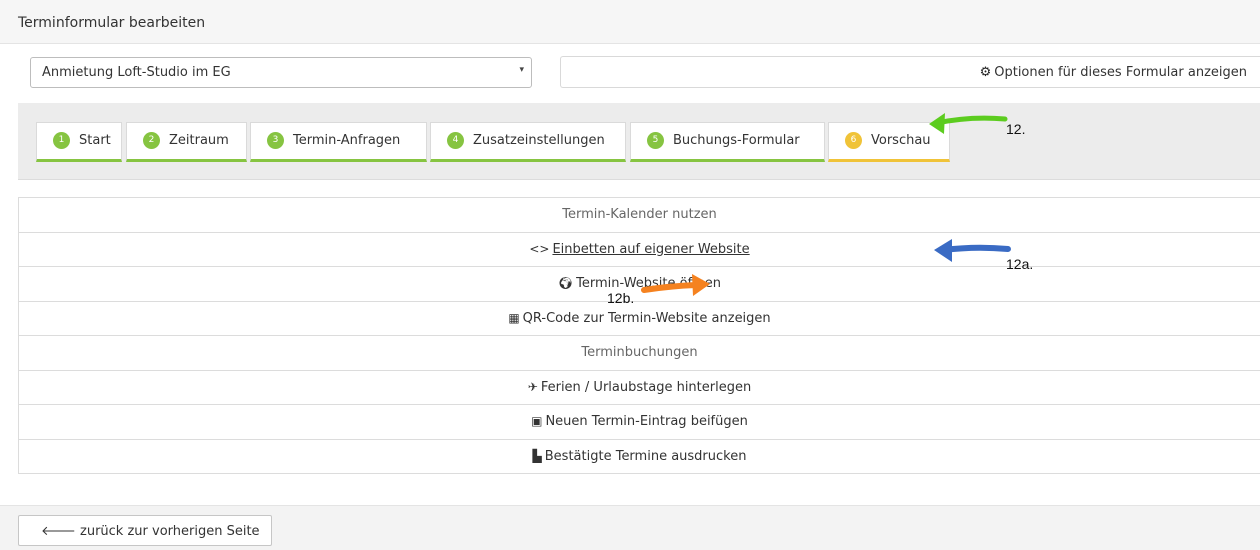 This screenshot has height=550, width=1260. I want to click on tab-zusatzeinstellungen: 4 Zusatzeinstellungen, so click(528, 142).